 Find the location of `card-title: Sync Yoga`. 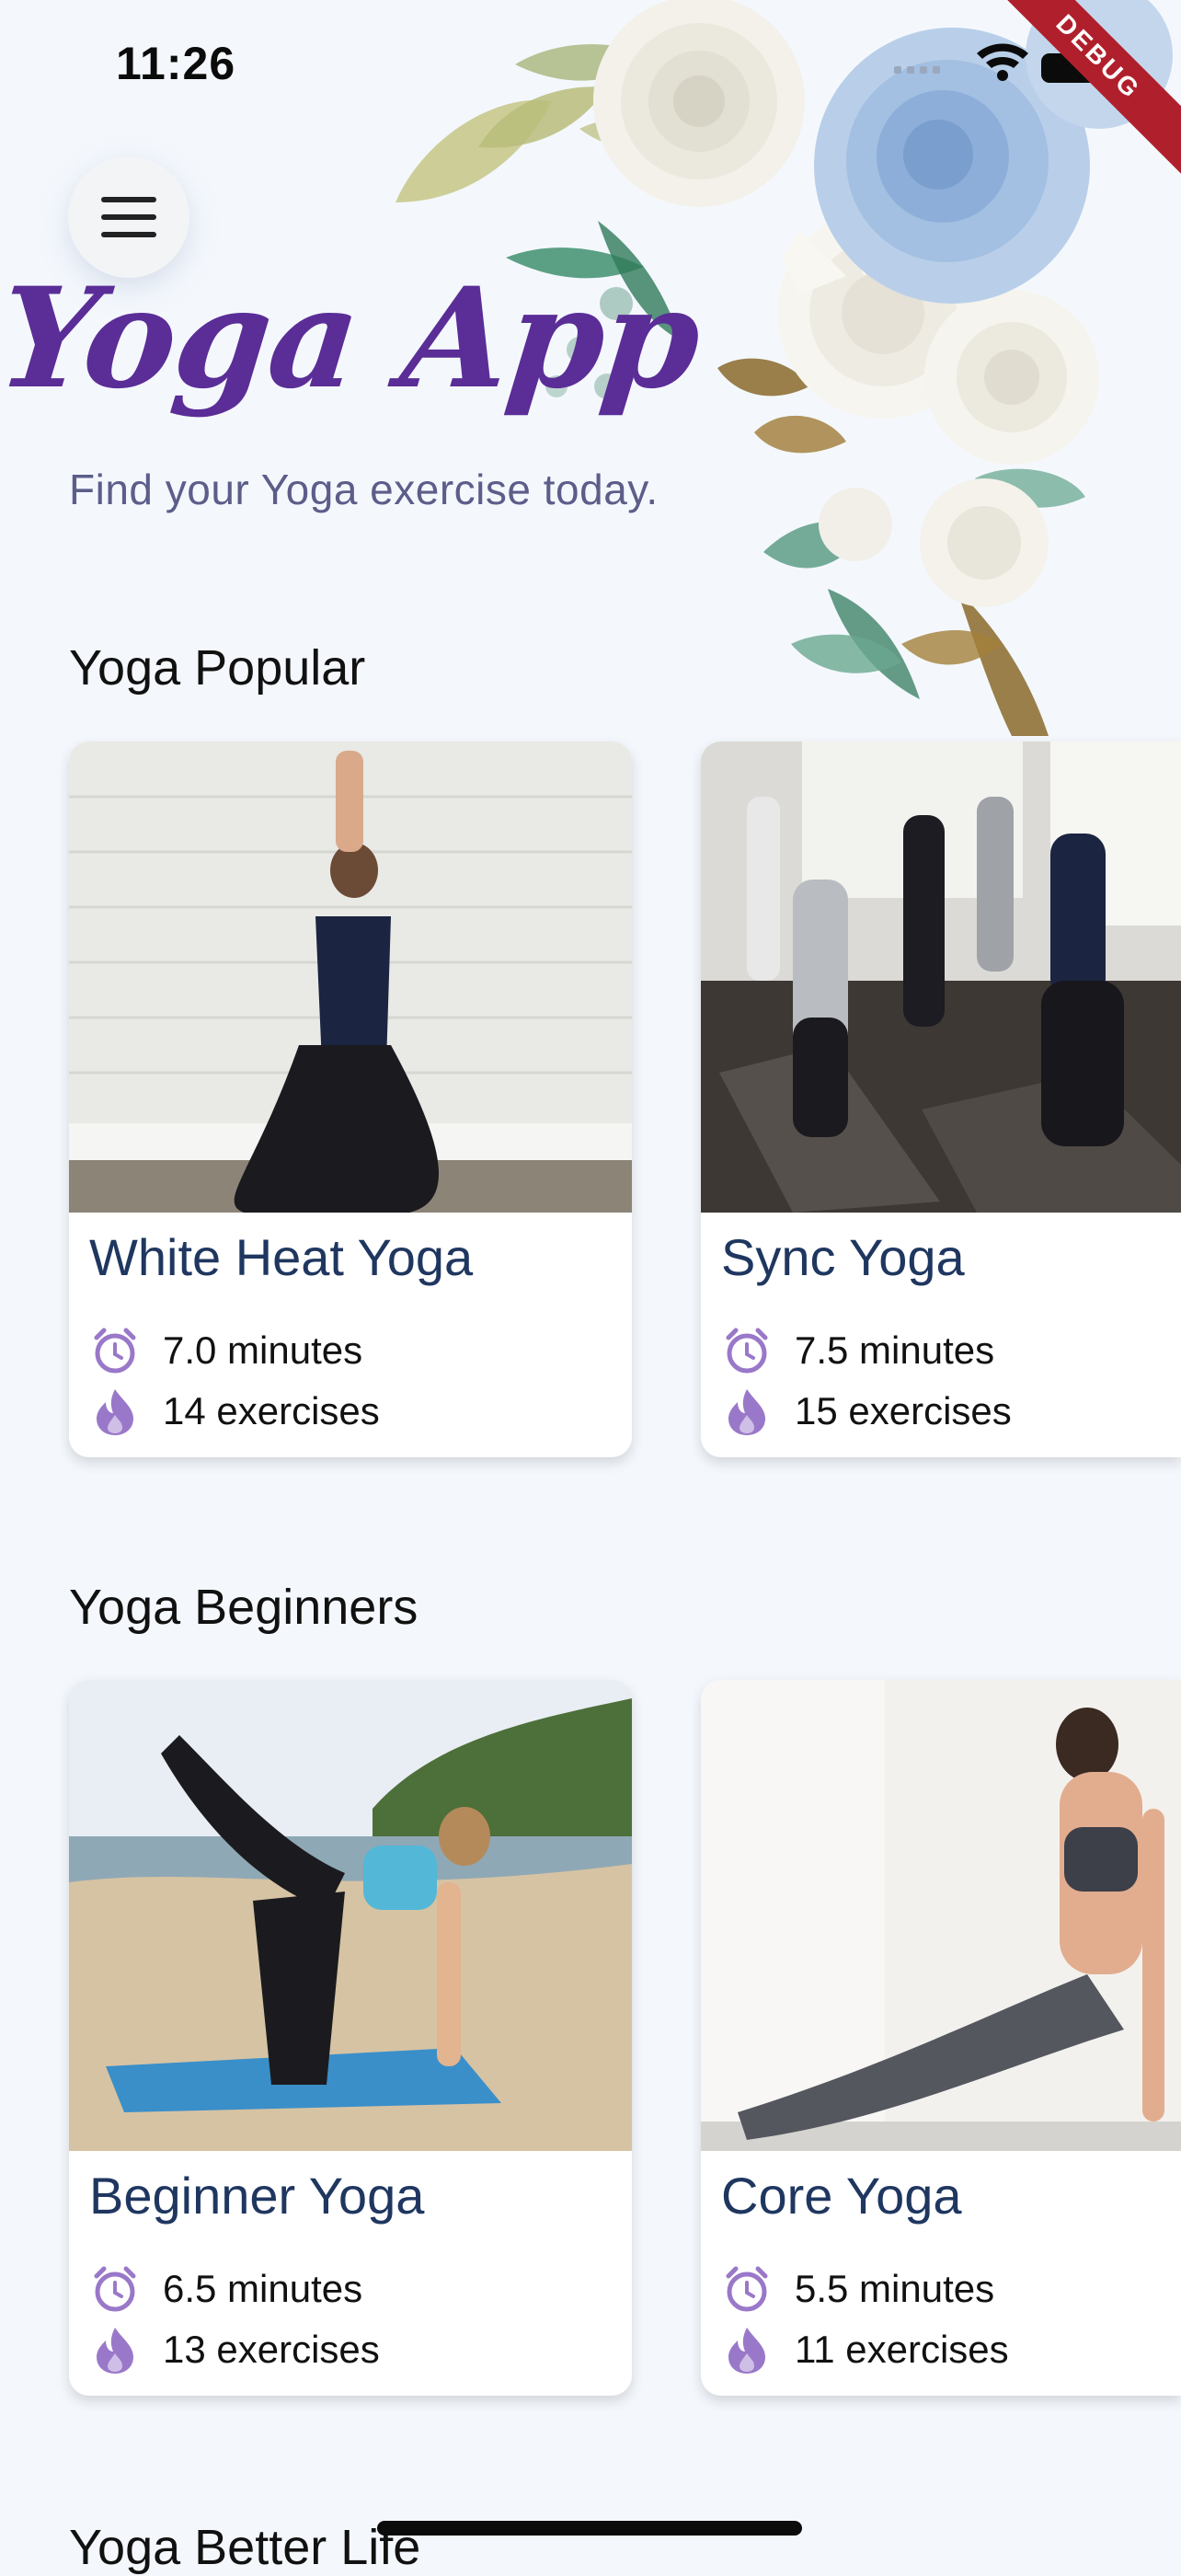

card-title: Sync Yoga is located at coordinates (843, 1257).